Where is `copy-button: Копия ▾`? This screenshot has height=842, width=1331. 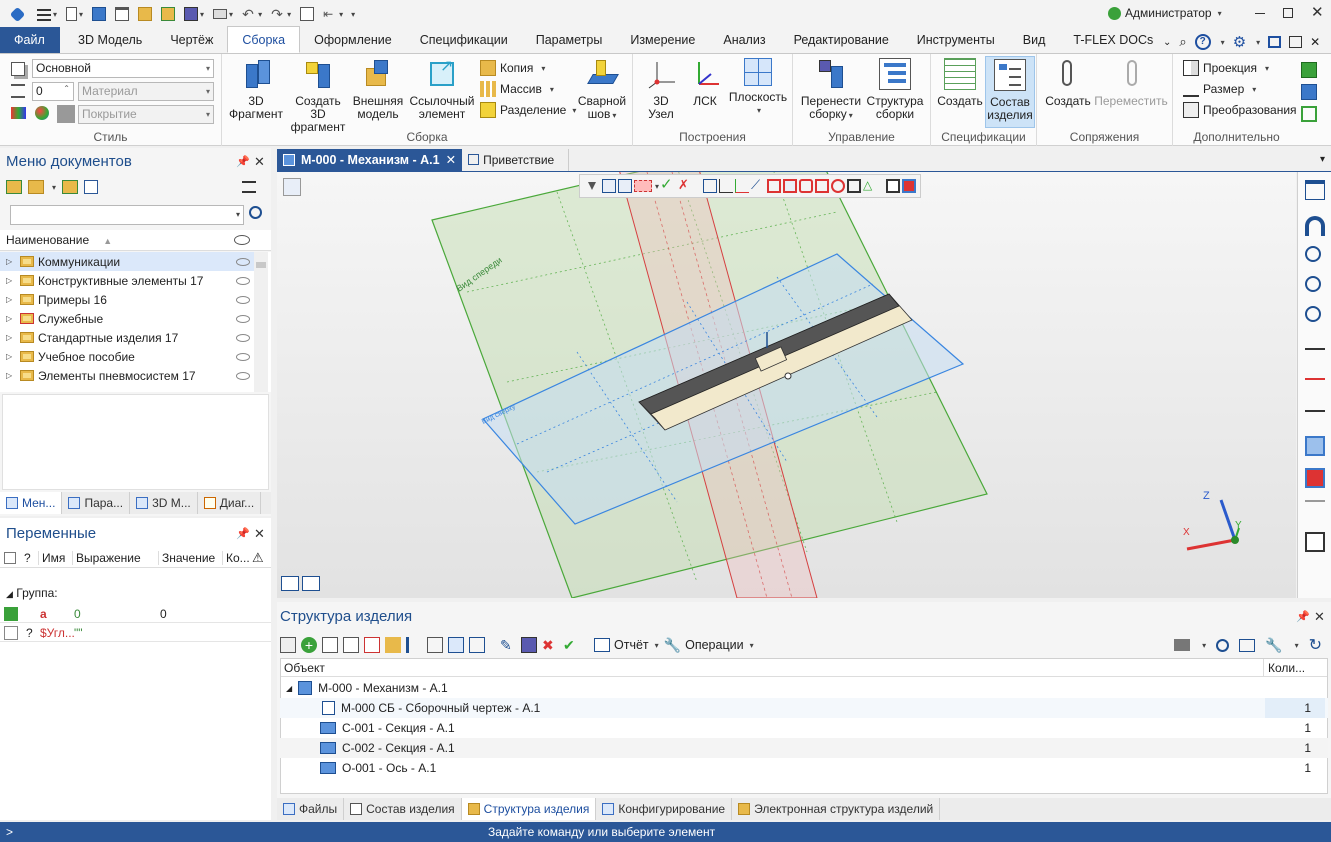 copy-button: Копия ▾ is located at coordinates (512, 68).